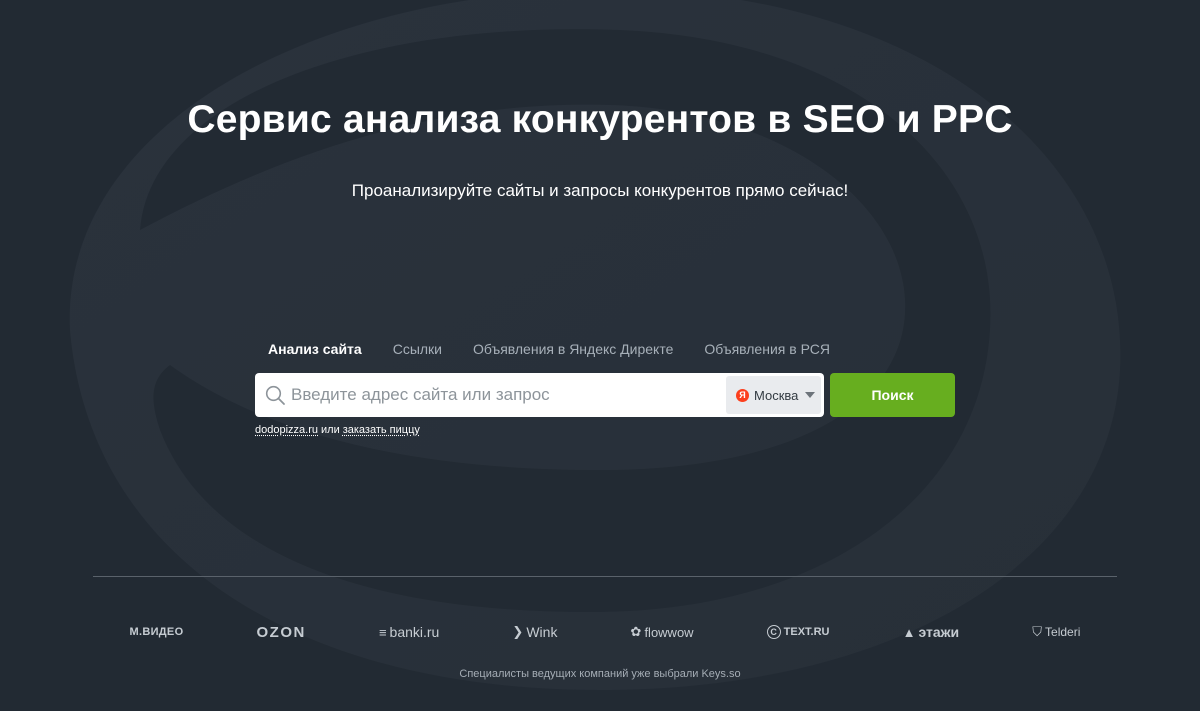 The image size is (1200, 711). I want to click on shield-icon: ⛉, so click(1037, 631).